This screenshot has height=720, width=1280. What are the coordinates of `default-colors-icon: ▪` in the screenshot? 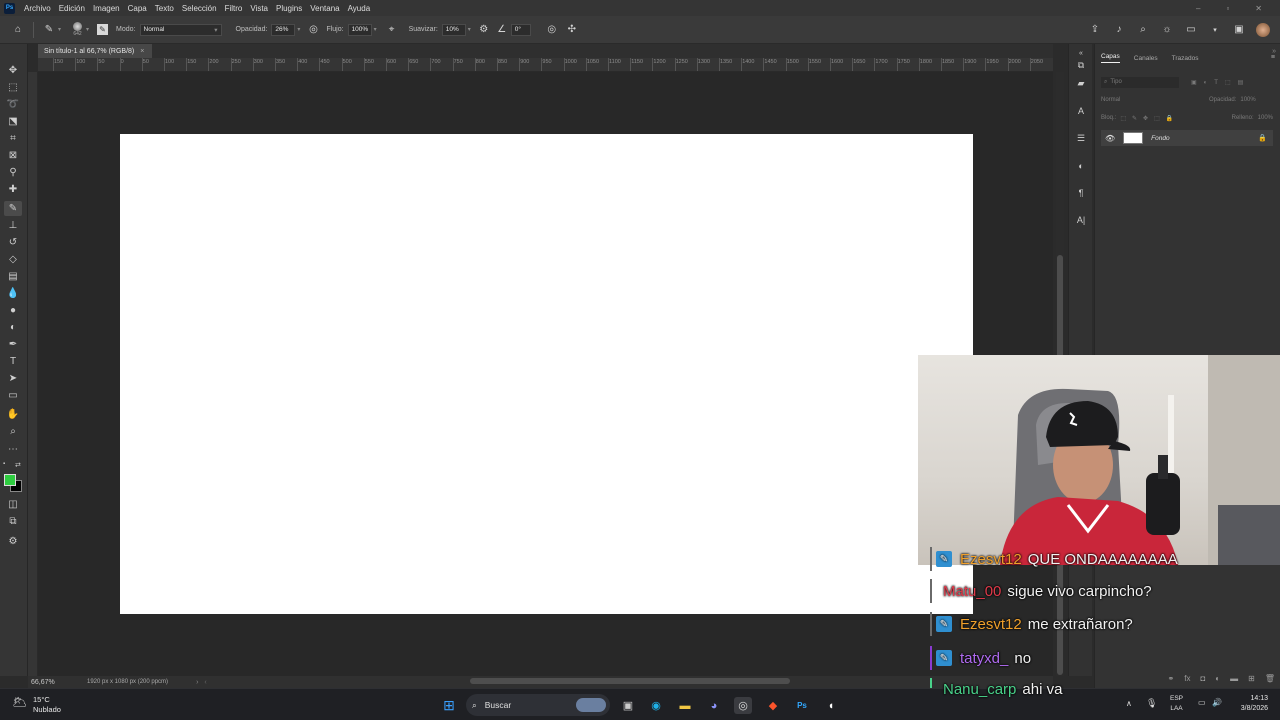 It's located at (7, 465).